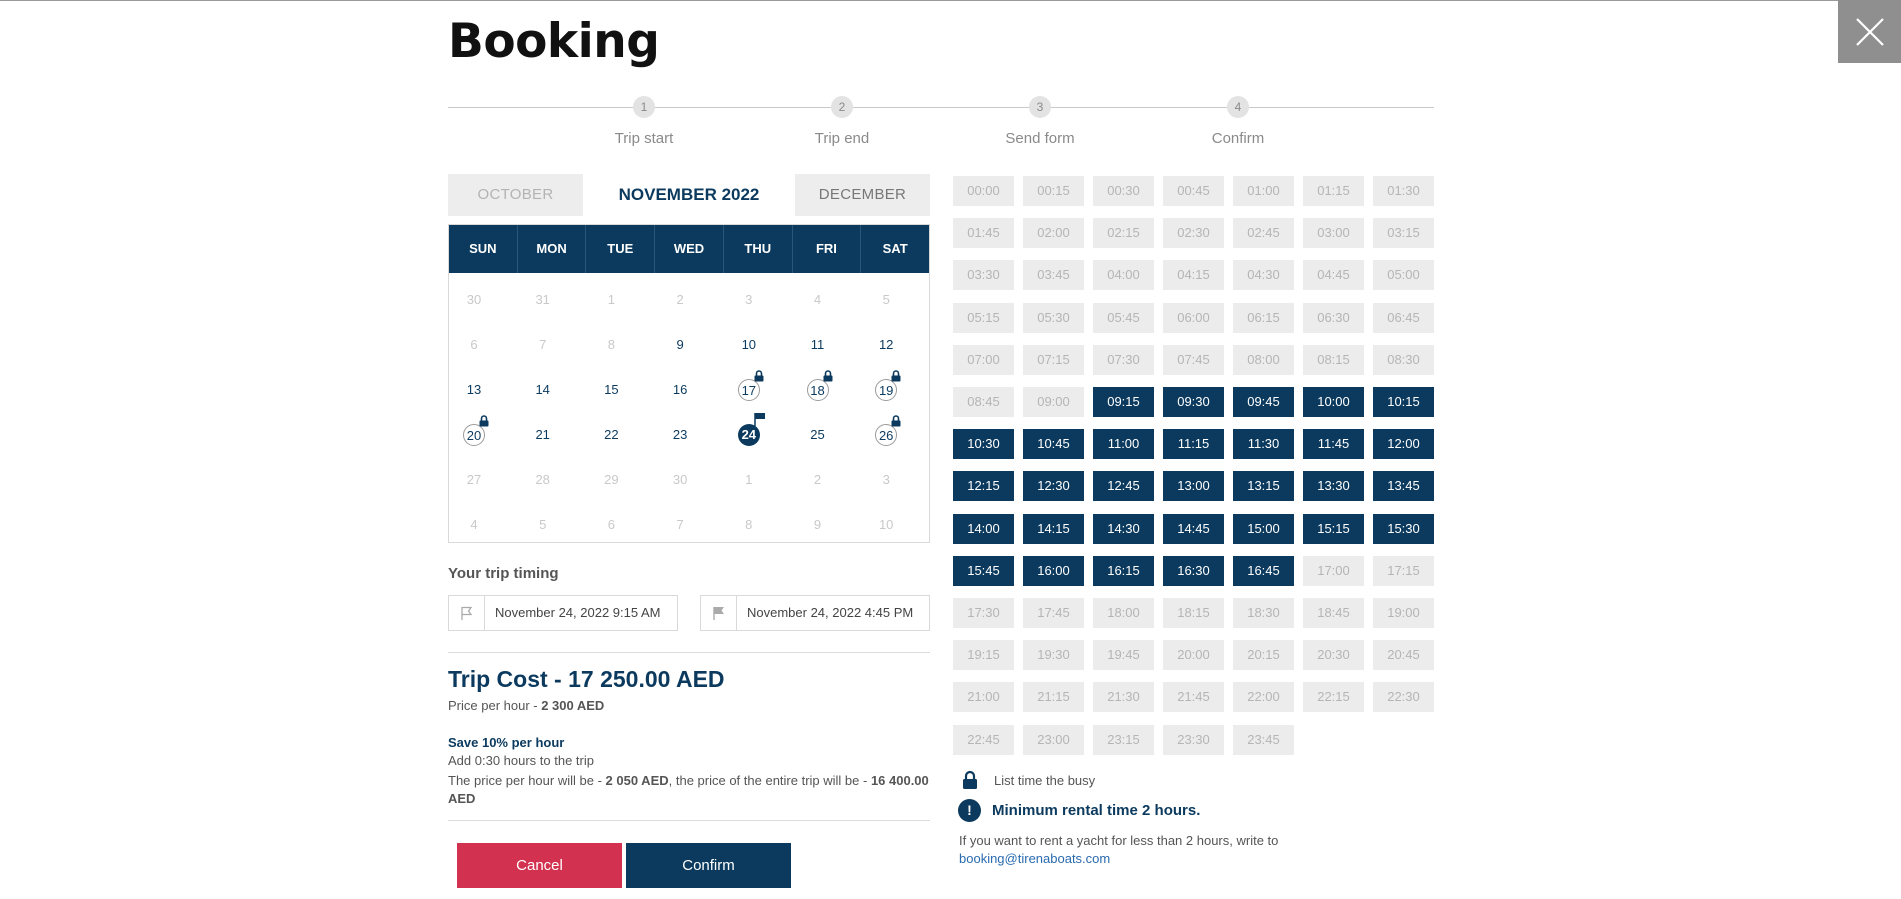  I want to click on time-slot: 07:15, so click(1053, 359).